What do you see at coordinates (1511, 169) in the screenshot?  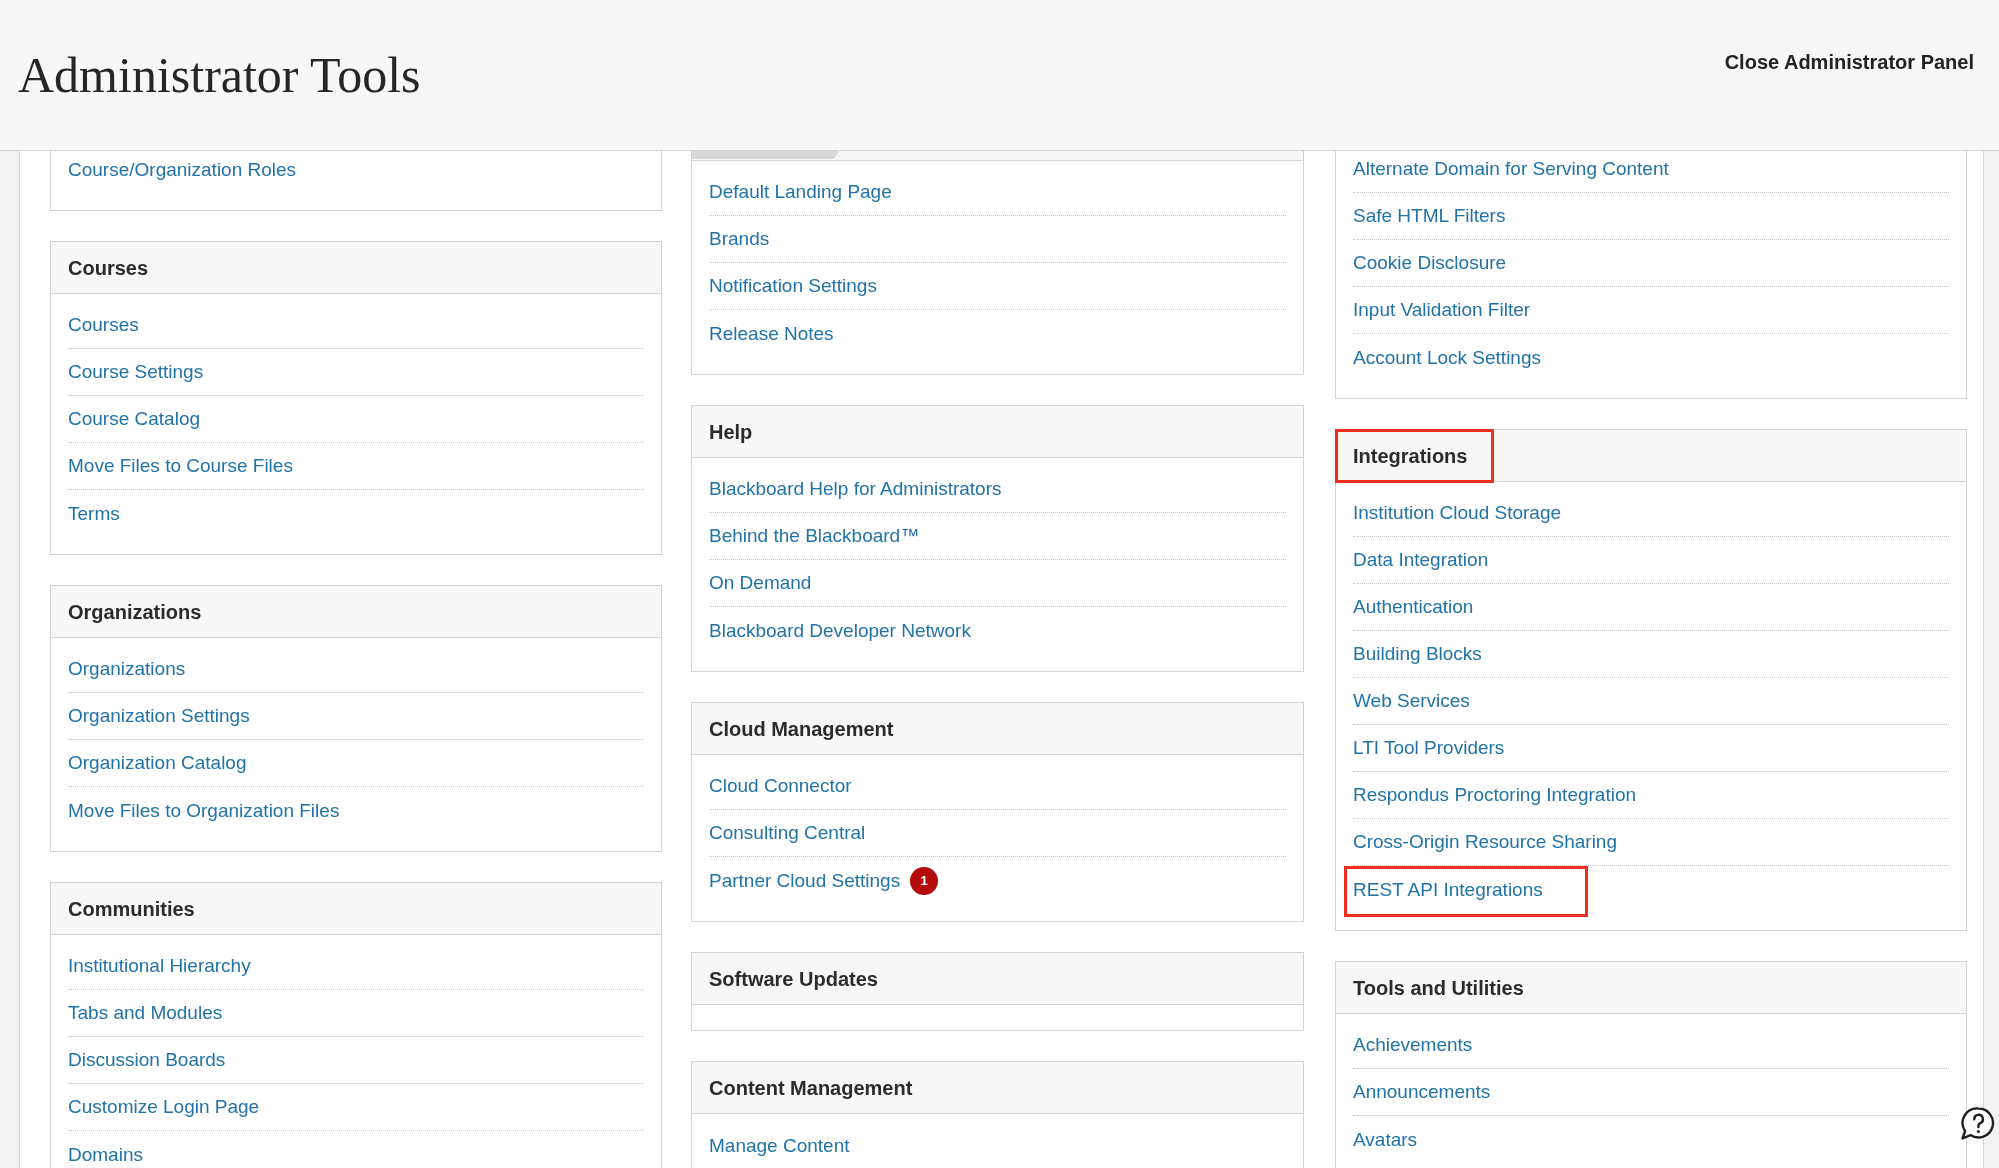 I see `admin-link: Alternate Domain for Serving Content` at bounding box center [1511, 169].